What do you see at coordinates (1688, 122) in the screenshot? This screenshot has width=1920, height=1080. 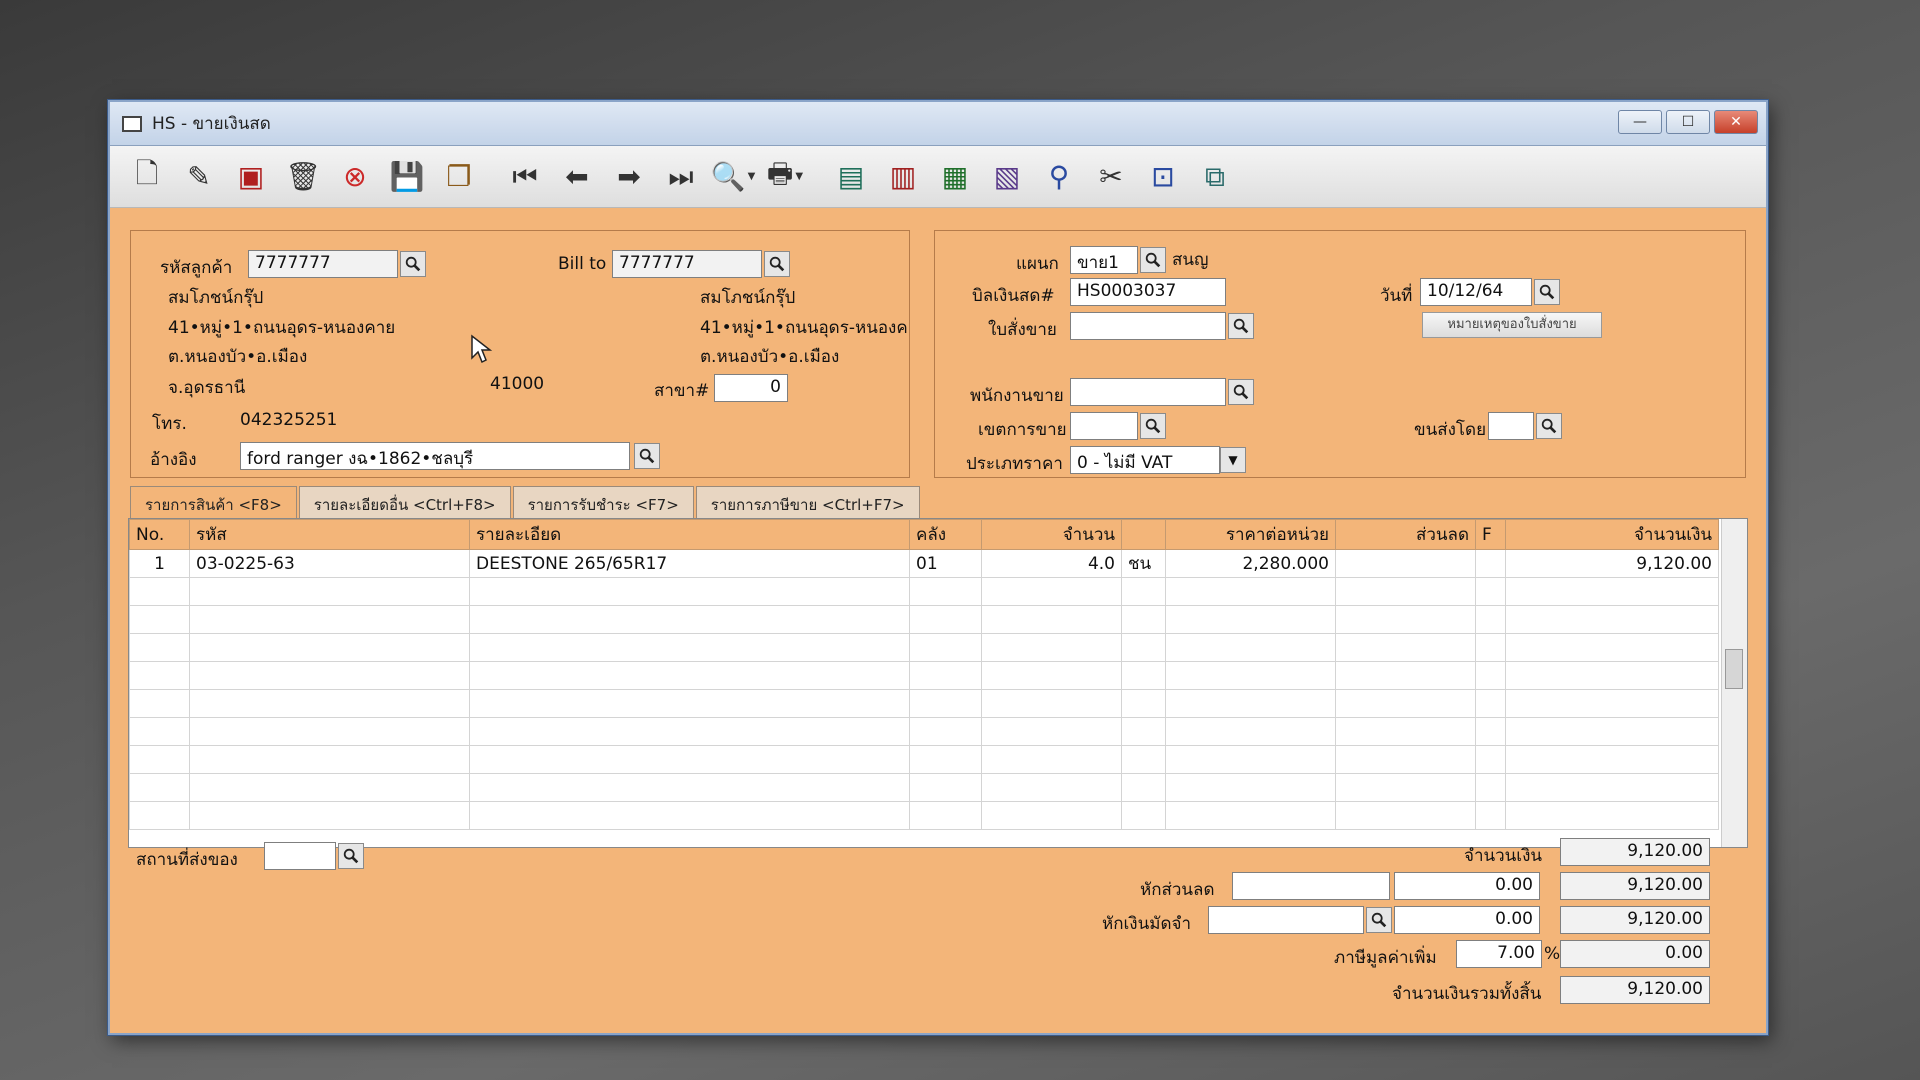 I see `maximize-button: ☐` at bounding box center [1688, 122].